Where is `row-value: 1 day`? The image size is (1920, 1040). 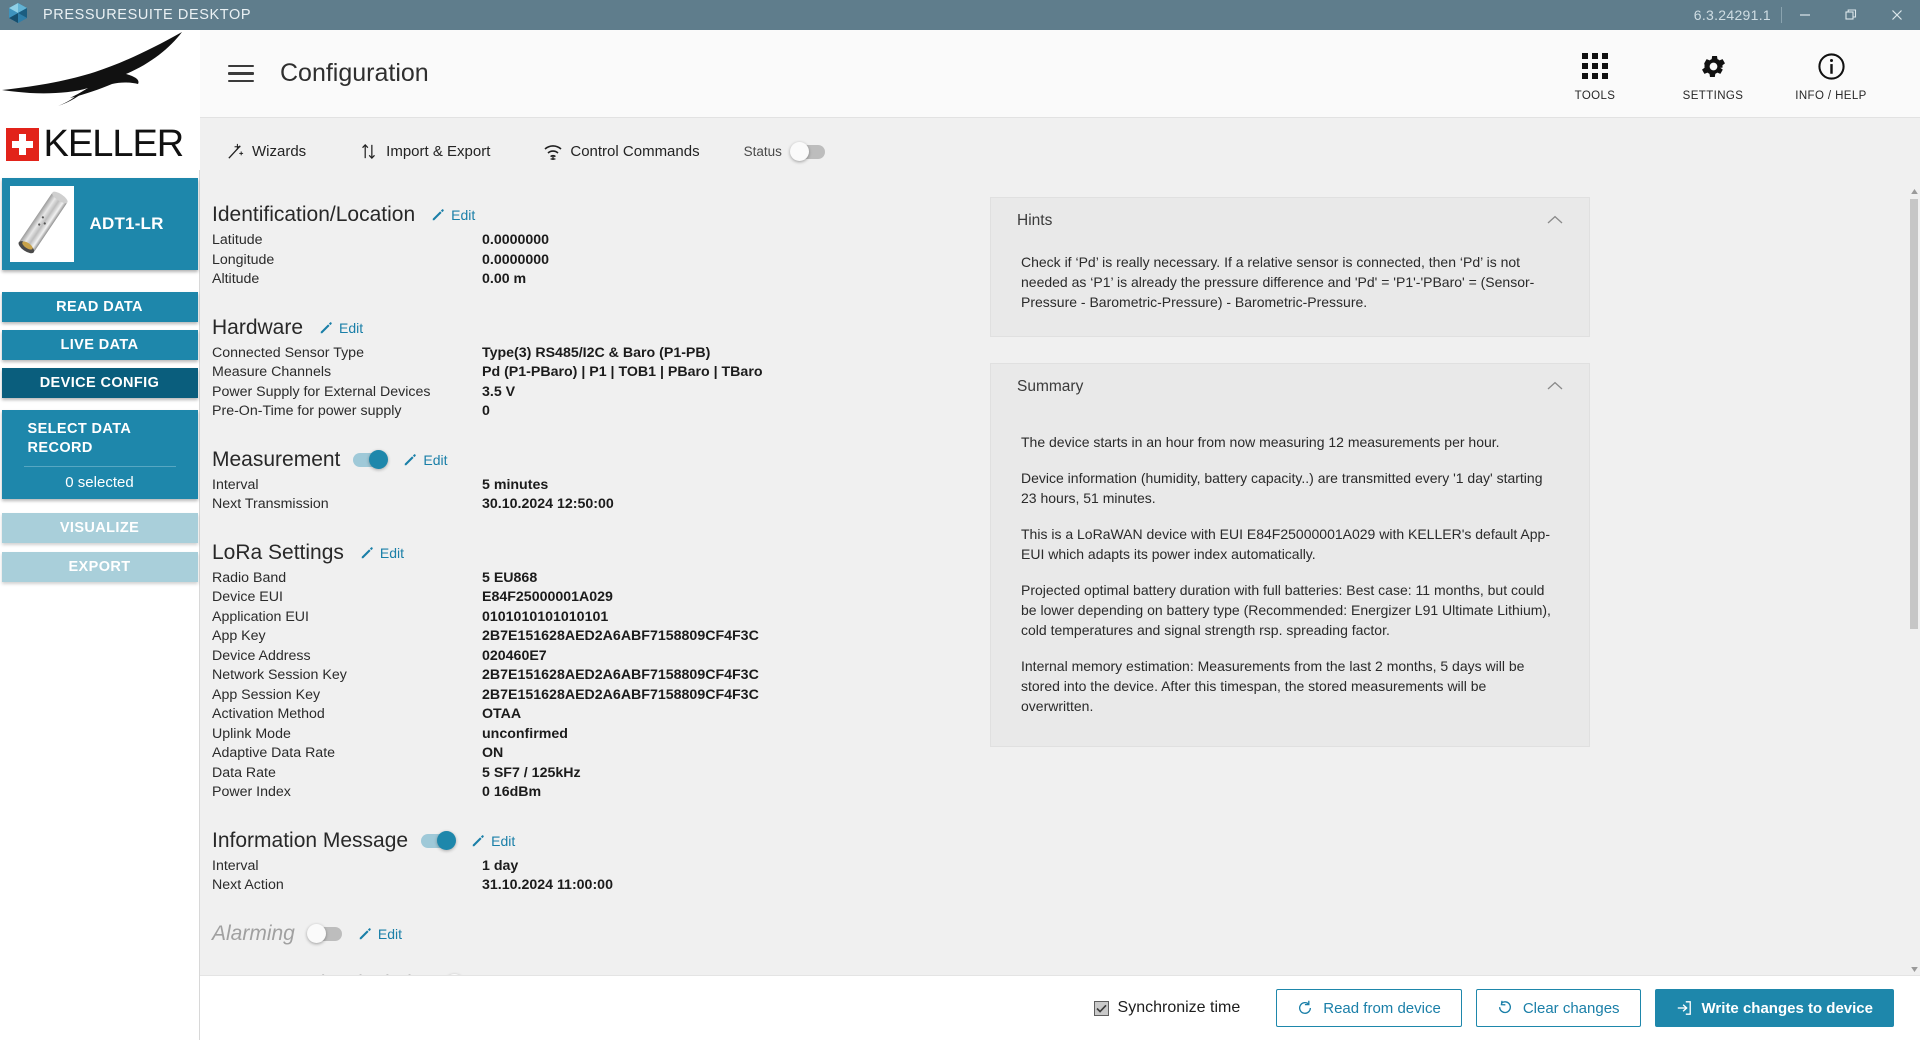
row-value: 1 day is located at coordinates (500, 865).